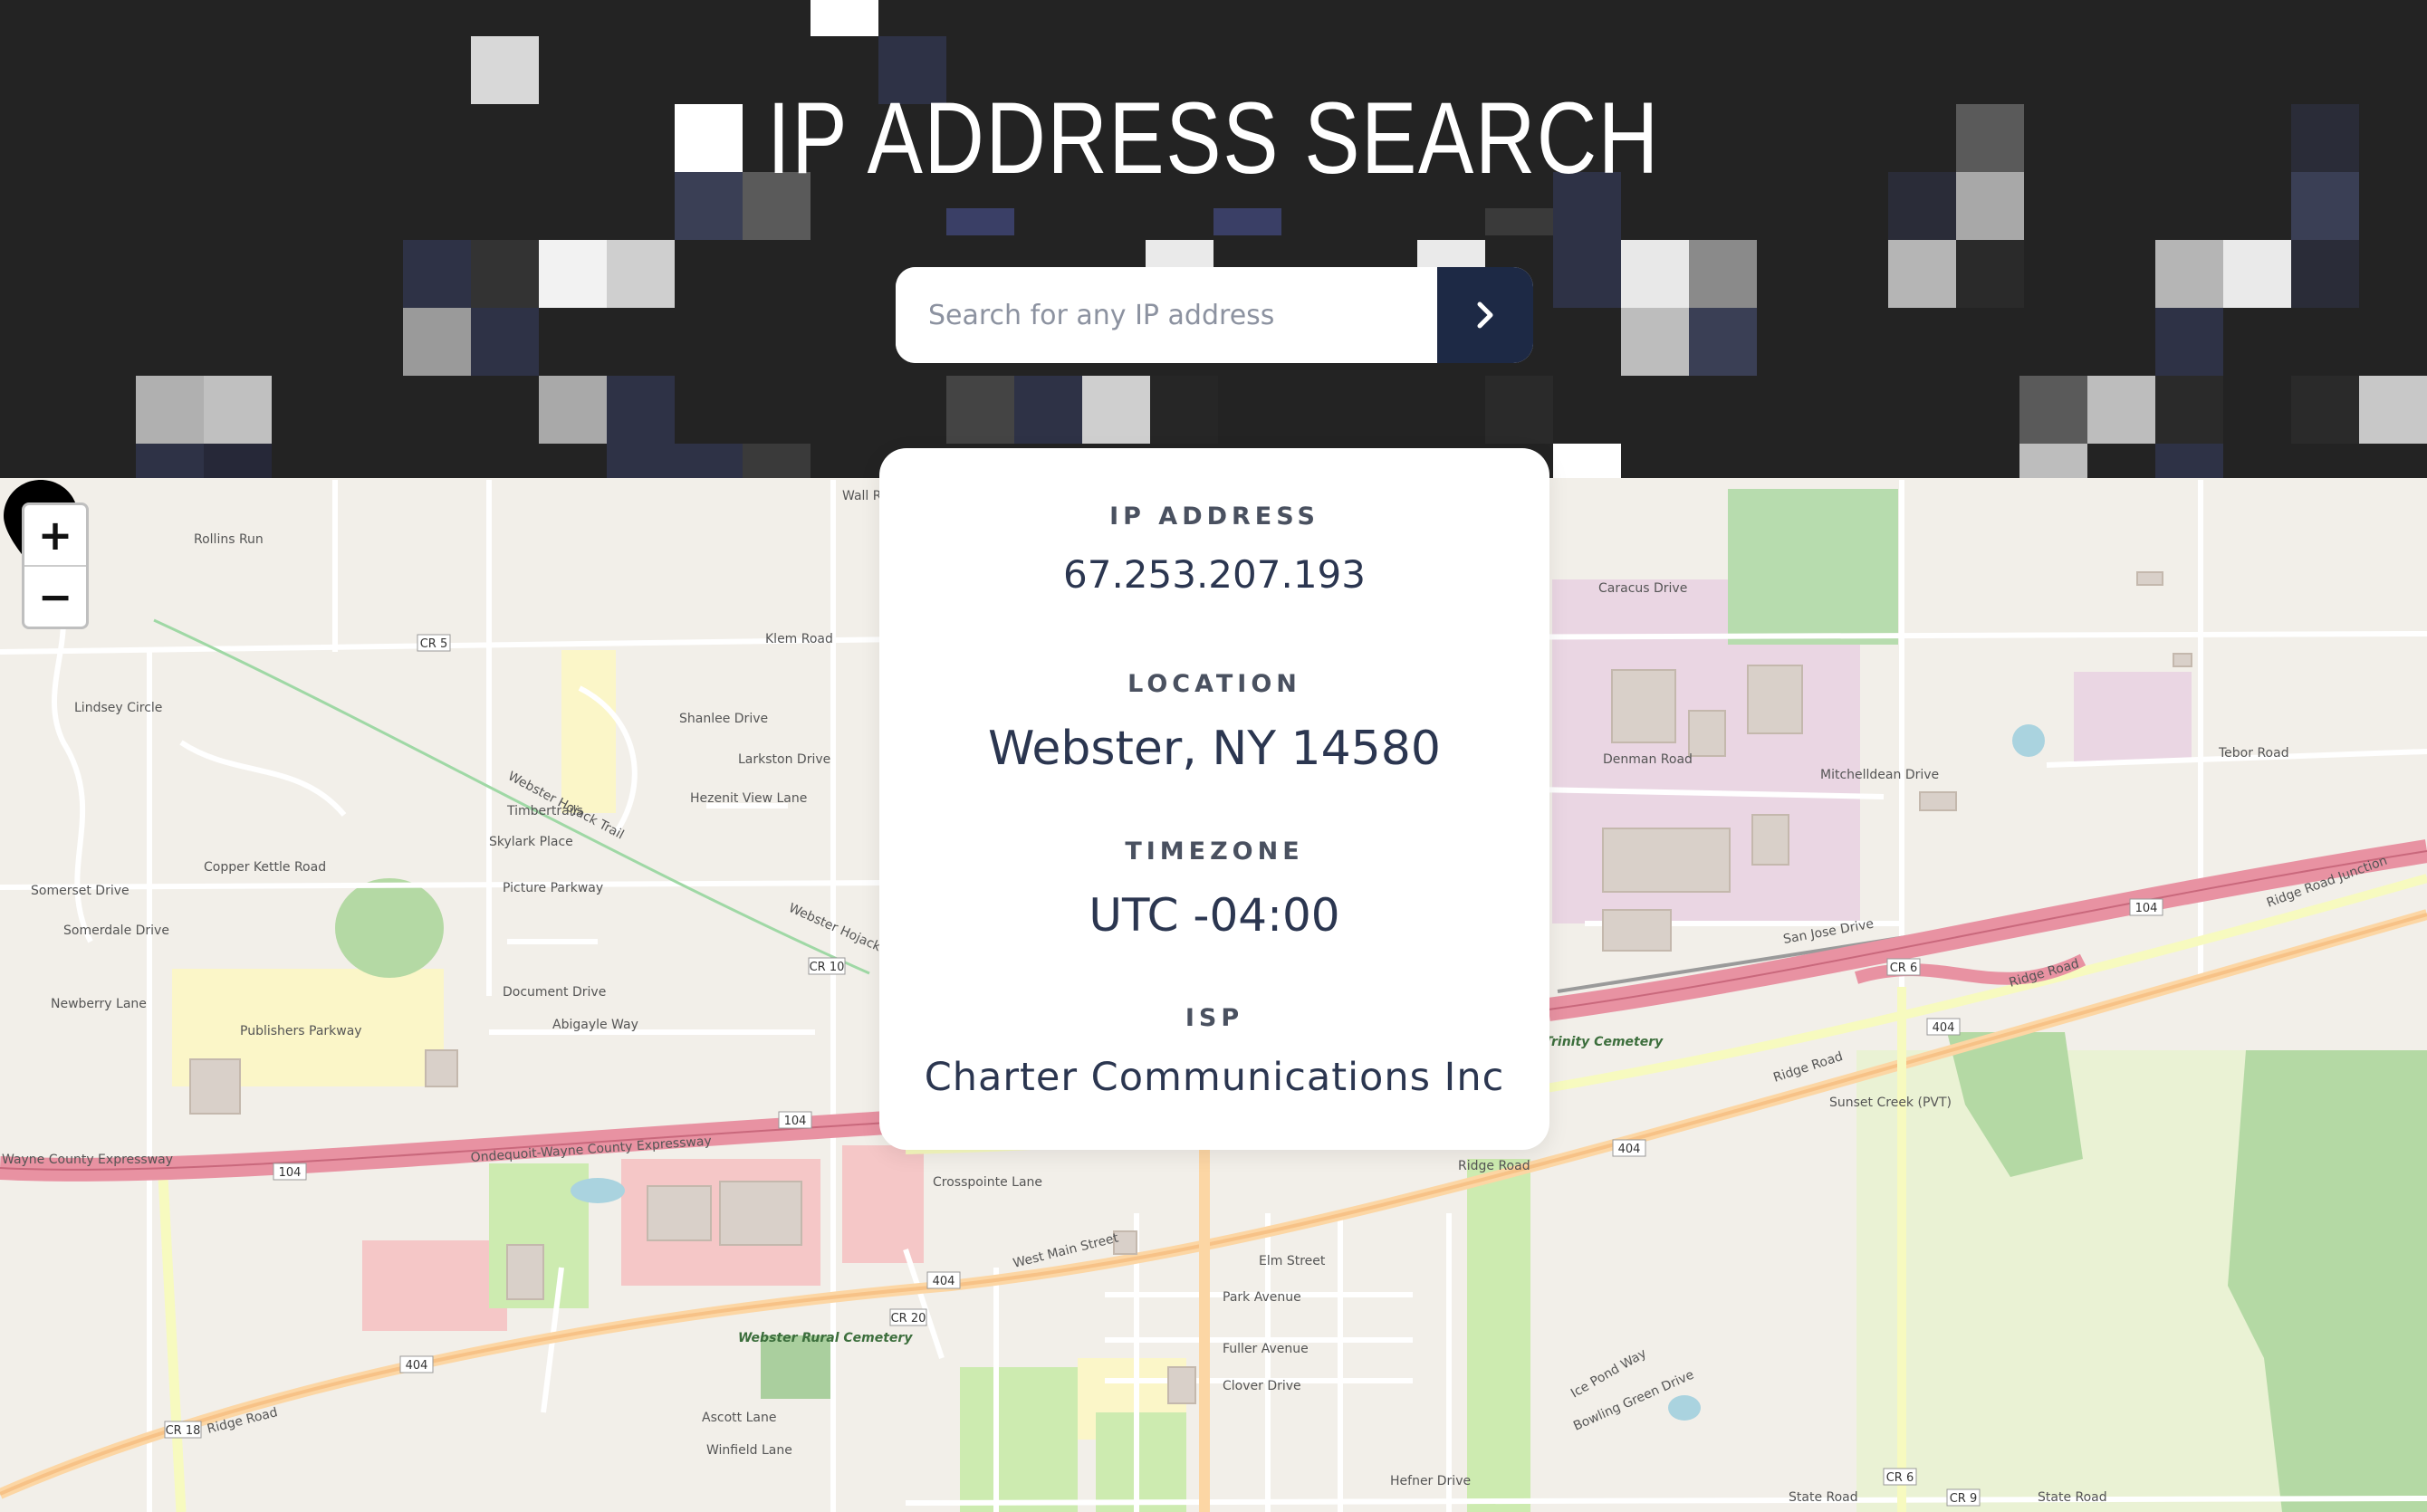 This screenshot has height=1512, width=2427. I want to click on map-label: Tebor Road, so click(2253, 753).